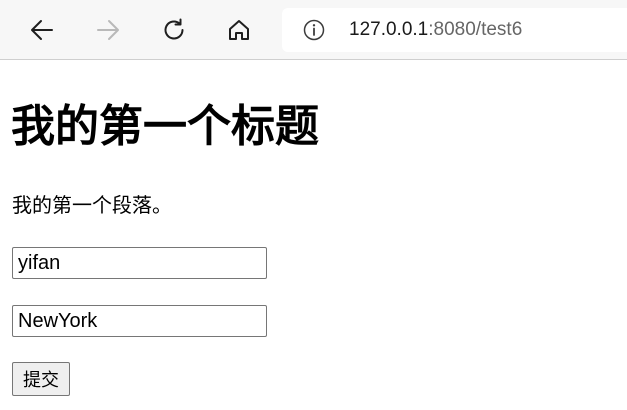  I want to click on home-button, so click(239, 30).